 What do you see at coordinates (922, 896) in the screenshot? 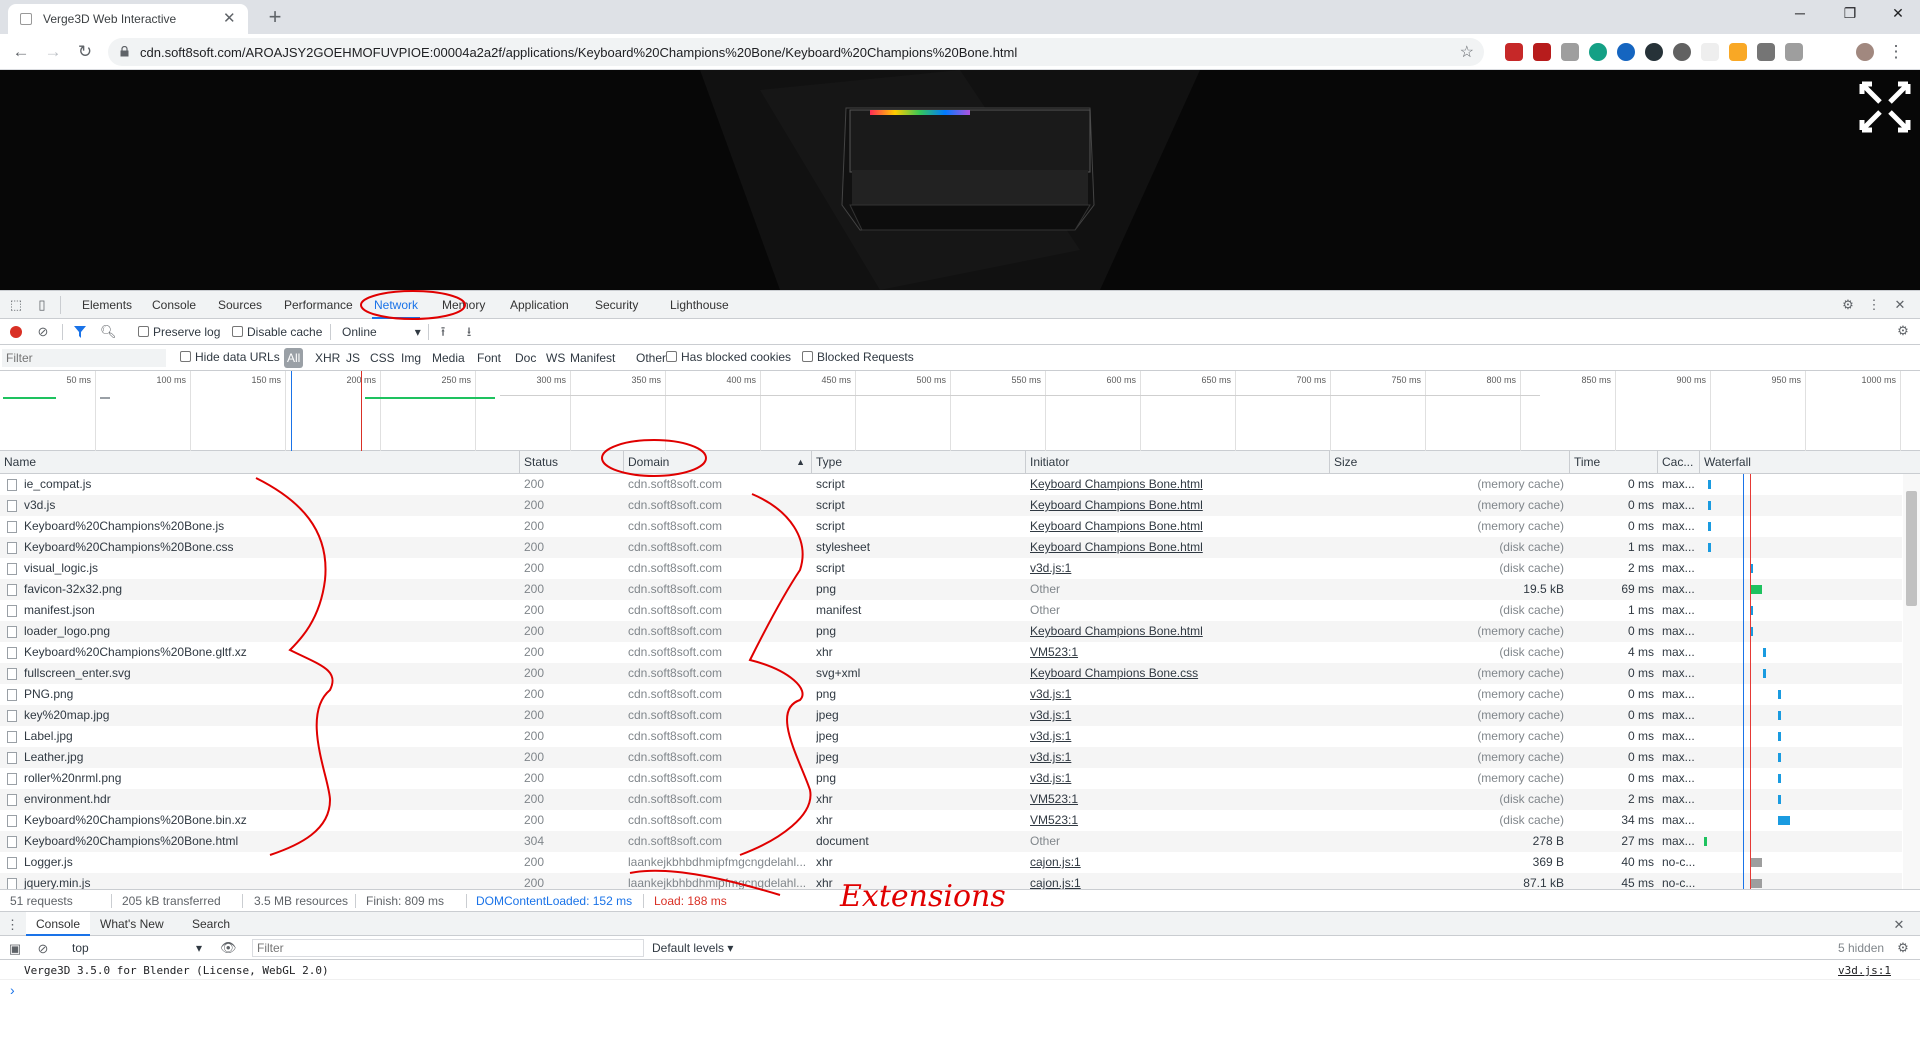
I see `annotation-label: Extensions` at bounding box center [922, 896].